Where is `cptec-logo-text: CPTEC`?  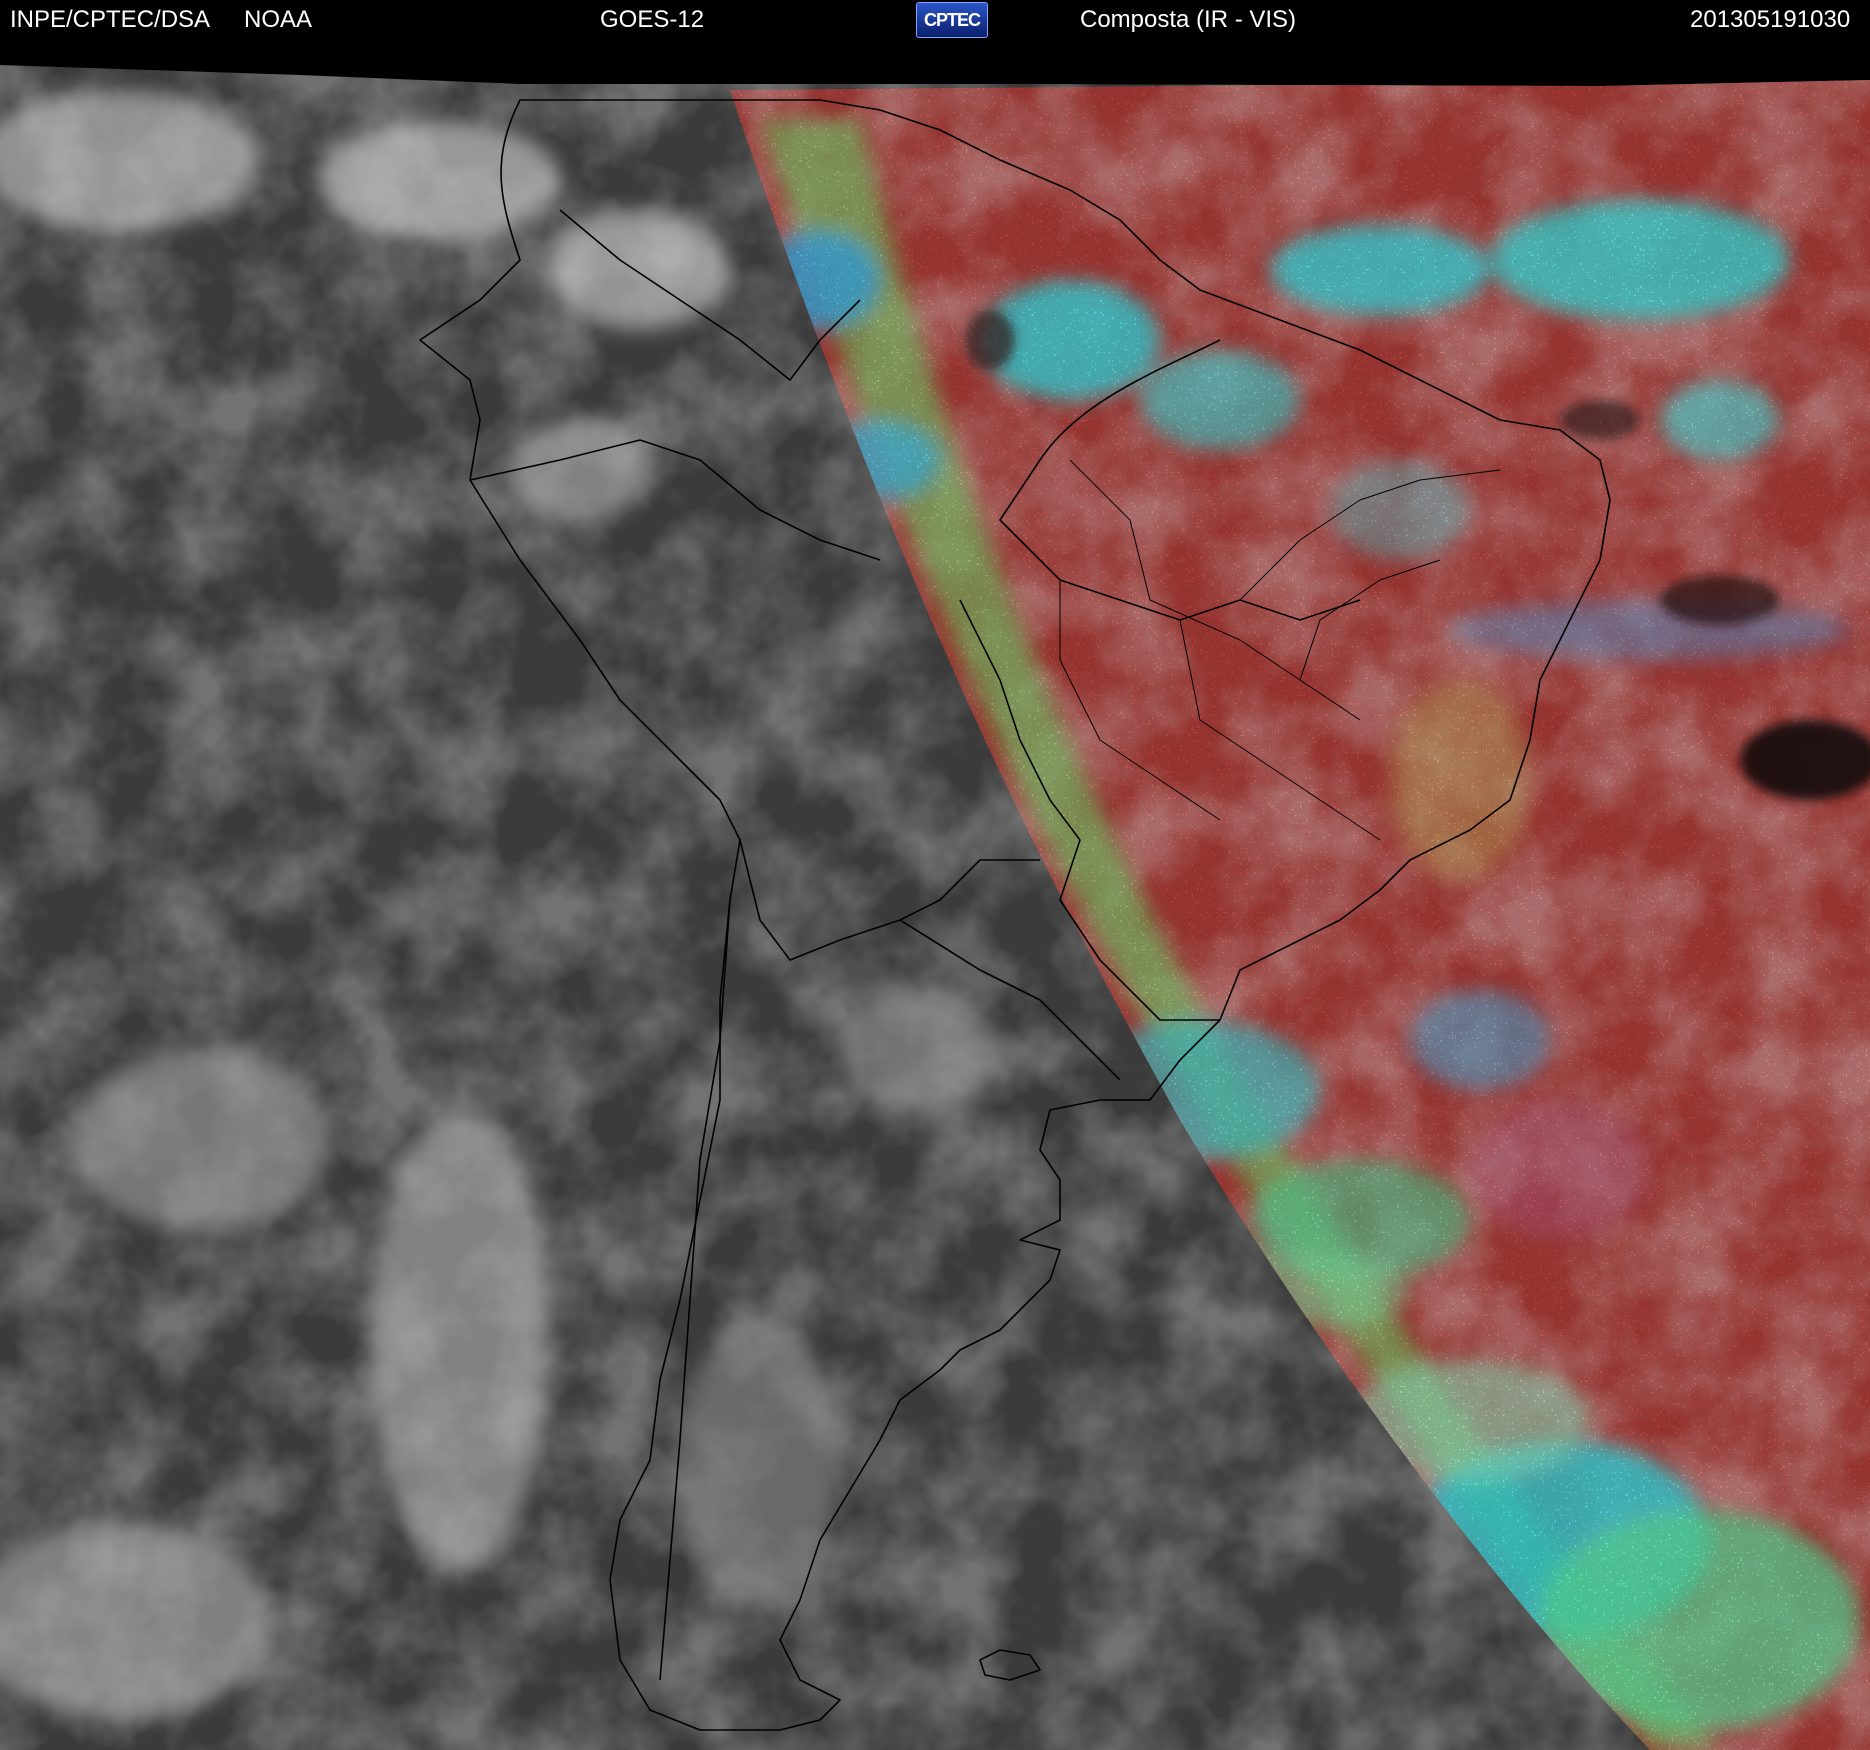
cptec-logo-text: CPTEC is located at coordinates (952, 20).